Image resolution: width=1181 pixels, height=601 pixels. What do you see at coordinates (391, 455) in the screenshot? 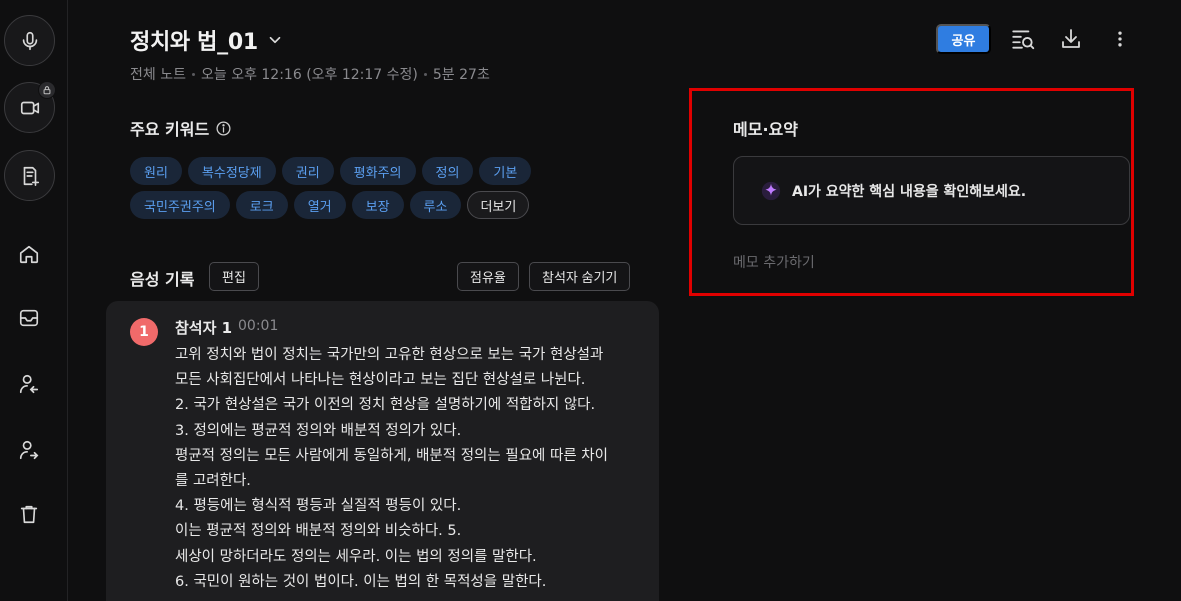
I see `transcript-line: 평균적 정의는 모든 사람에게 동일하게, 배분적 정의는 필요에 따른 차이` at bounding box center [391, 455].